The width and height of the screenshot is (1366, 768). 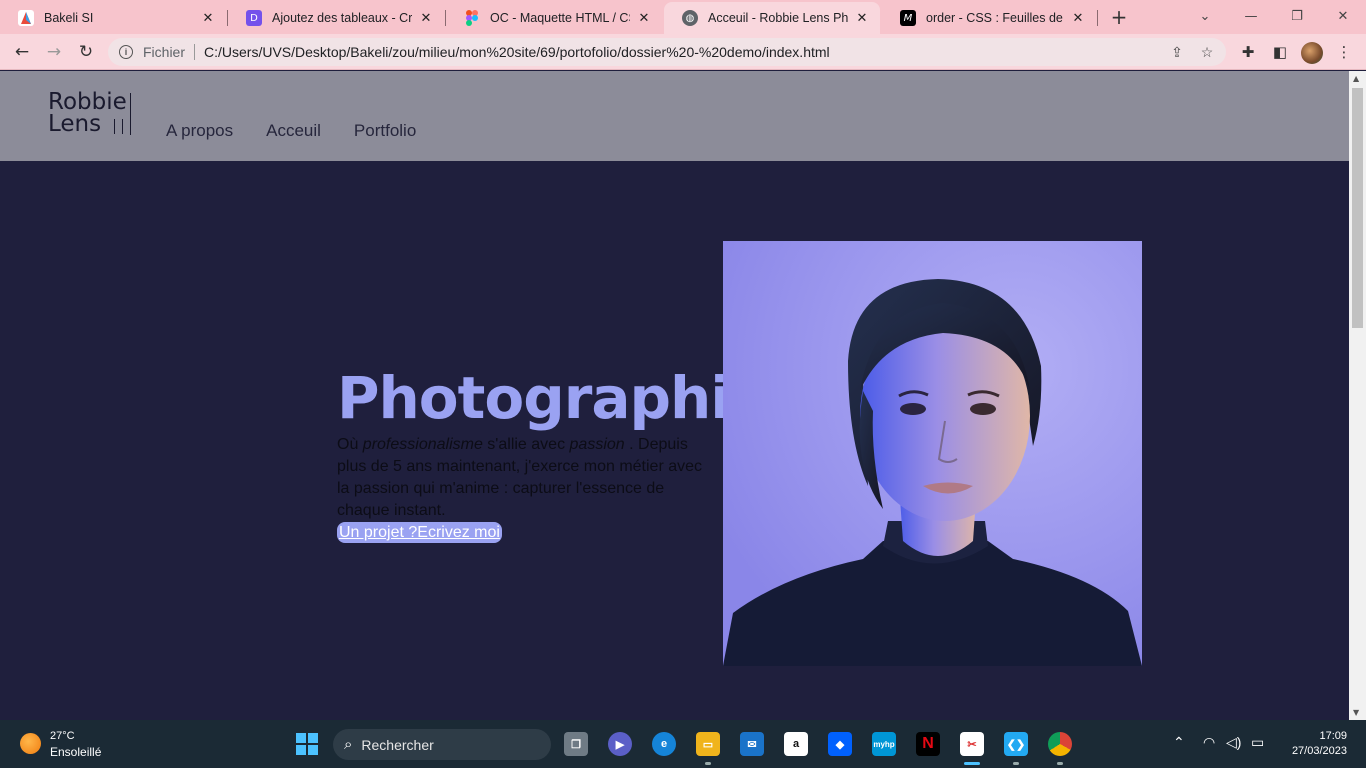 I want to click on mail-icon: ✉, so click(x=752, y=744).